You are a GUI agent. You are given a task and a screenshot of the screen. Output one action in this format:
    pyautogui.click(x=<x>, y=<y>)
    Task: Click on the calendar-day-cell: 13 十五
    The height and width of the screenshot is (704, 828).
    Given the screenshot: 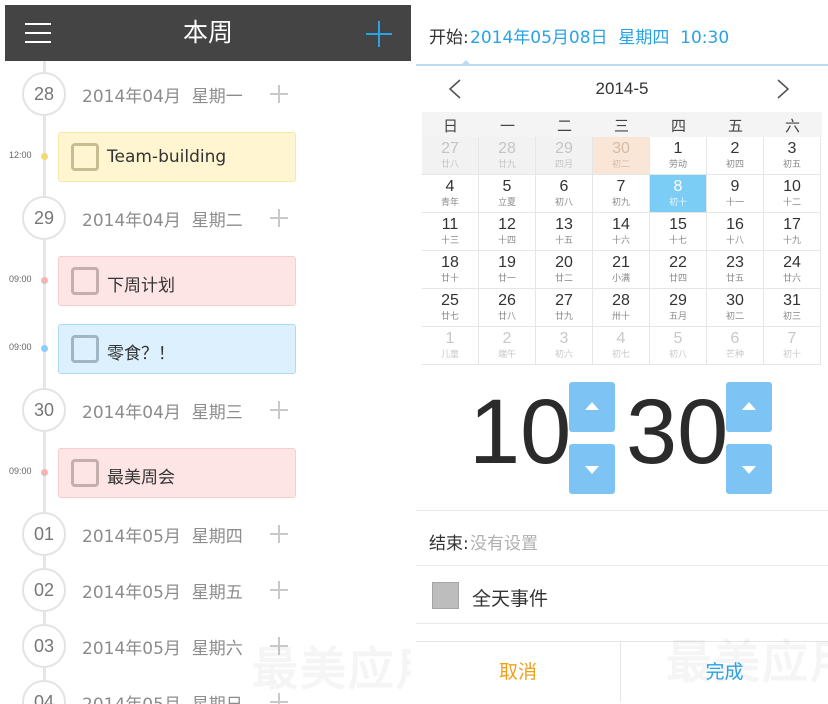 What is the action you would take?
    pyautogui.click(x=564, y=232)
    